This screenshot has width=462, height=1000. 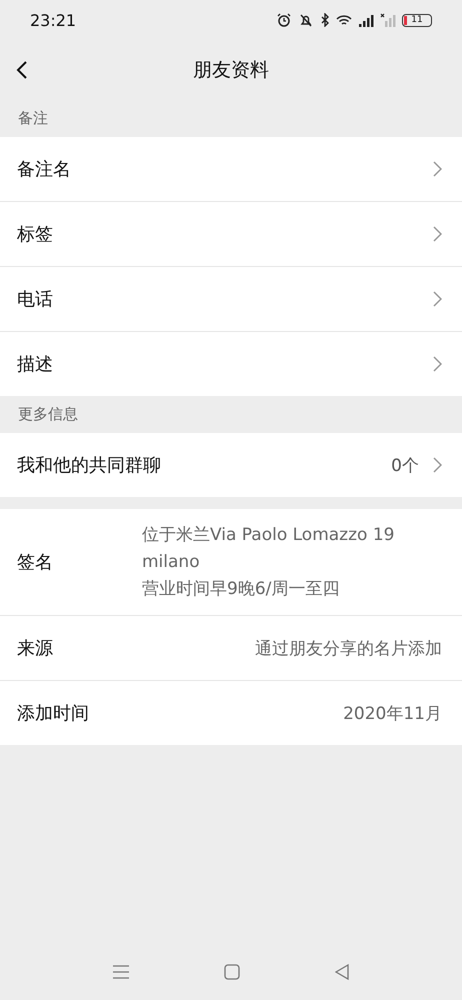 I want to click on section-label: 更多信息, so click(x=48, y=414).